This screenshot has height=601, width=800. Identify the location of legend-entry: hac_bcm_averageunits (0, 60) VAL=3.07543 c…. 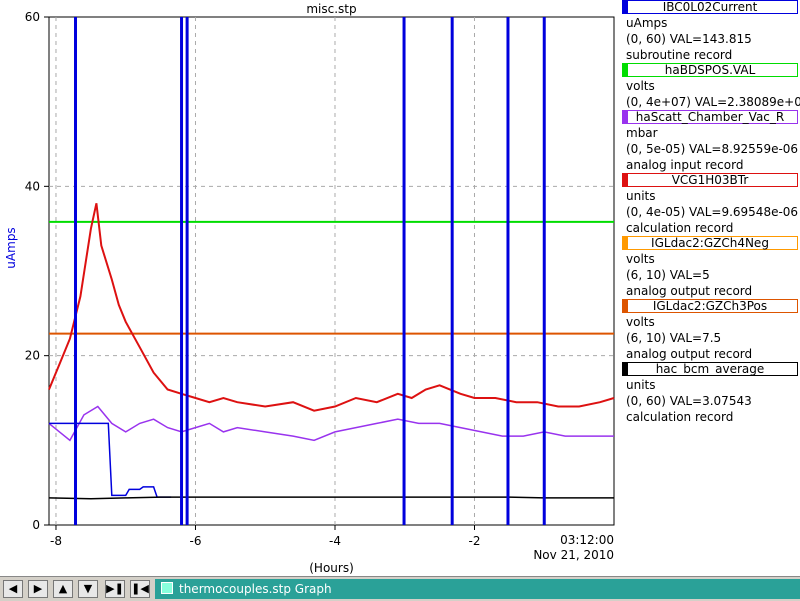
(710, 393).